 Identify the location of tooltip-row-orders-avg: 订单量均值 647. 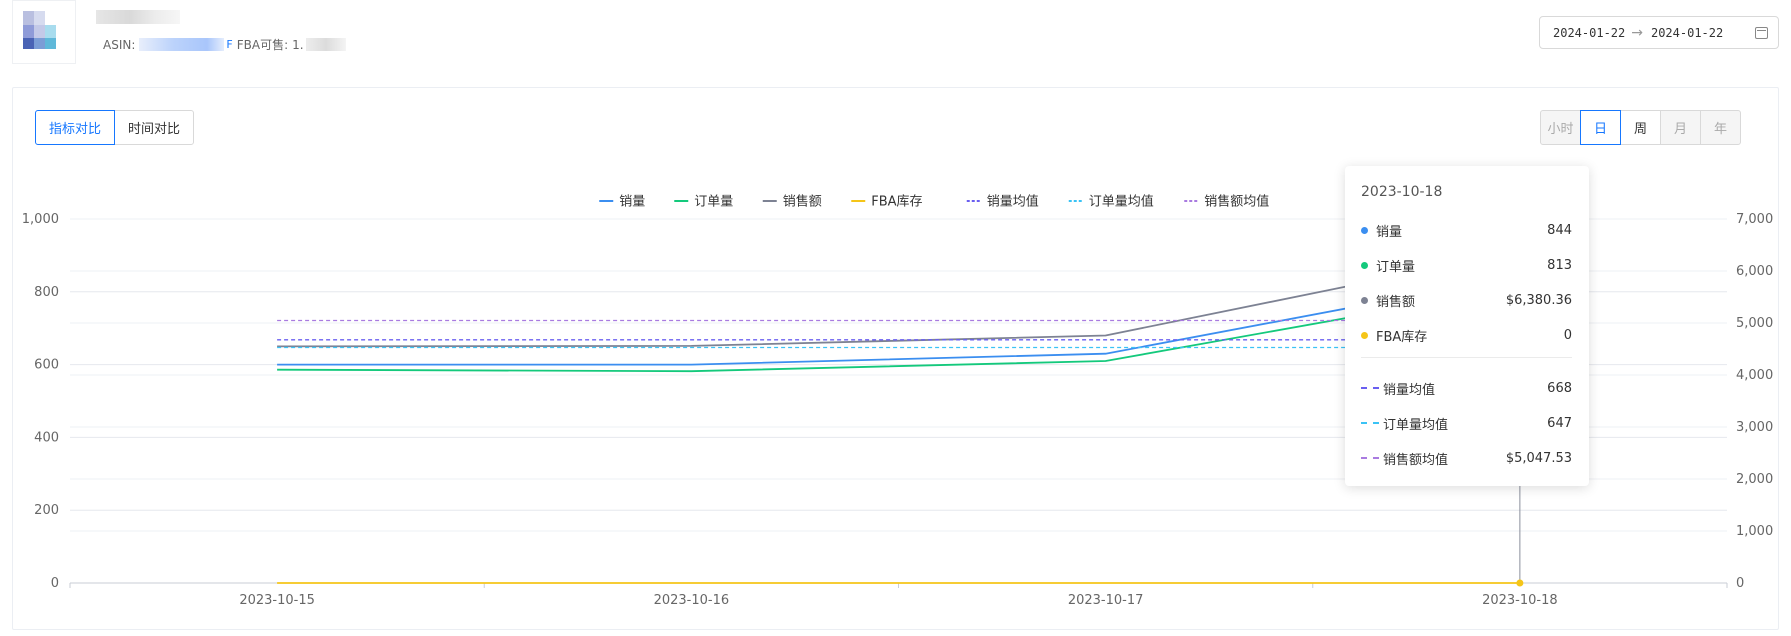
(1466, 423).